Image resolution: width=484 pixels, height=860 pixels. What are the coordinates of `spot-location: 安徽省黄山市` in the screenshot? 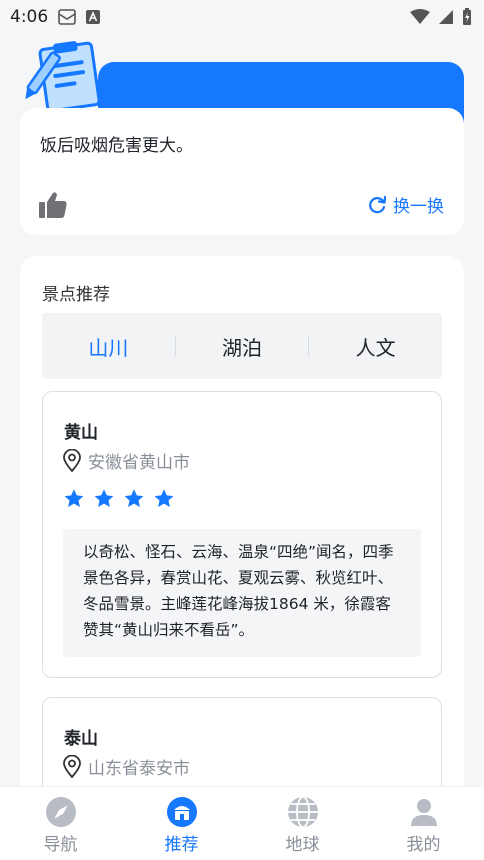 It's located at (126, 460).